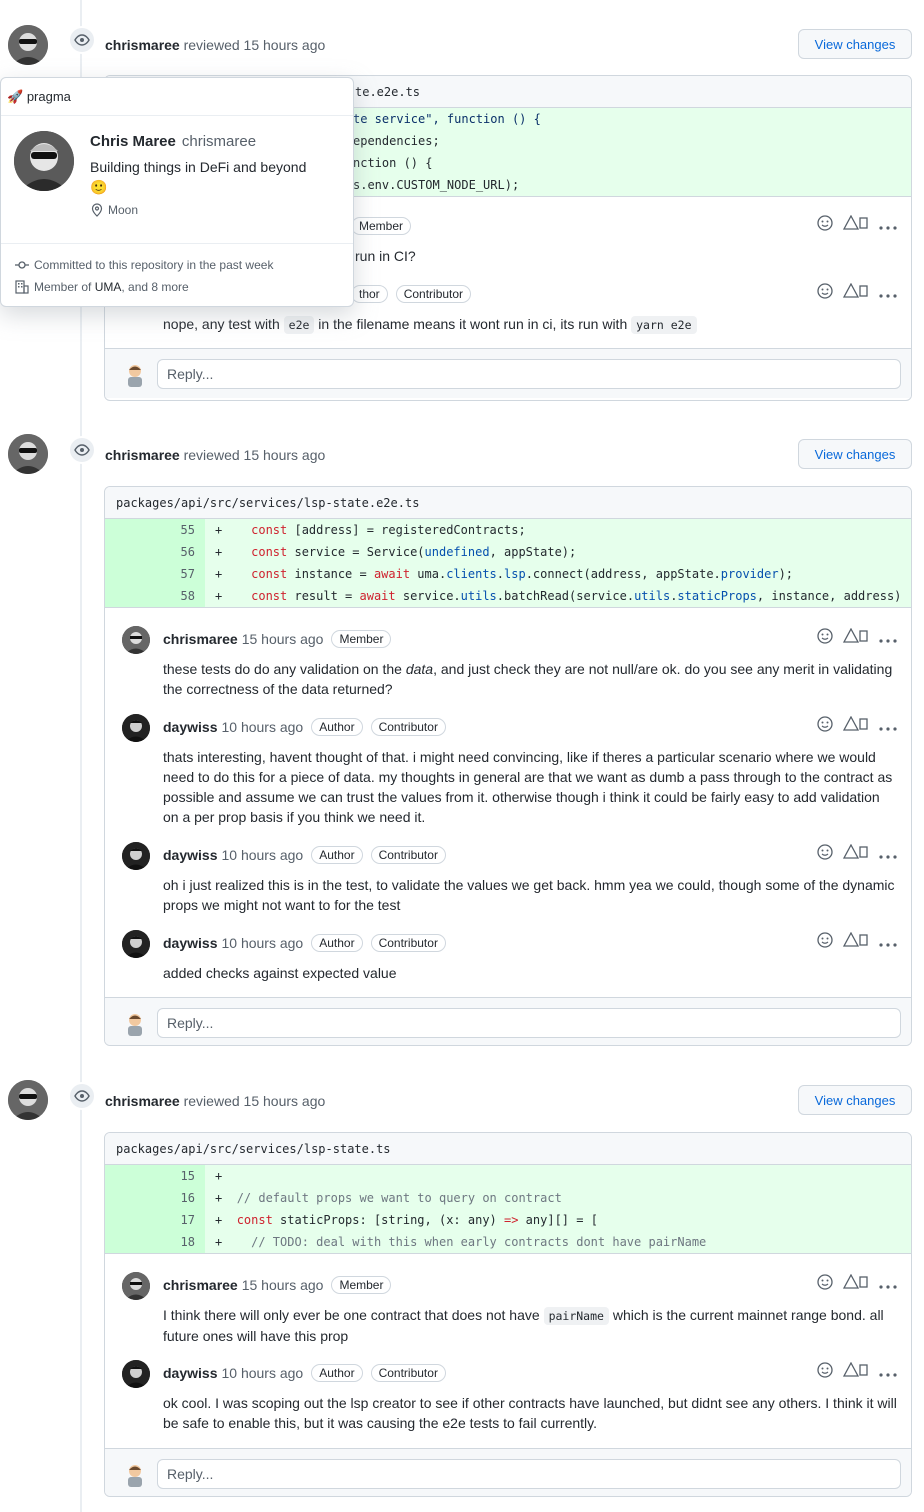 Image resolution: width=924 pixels, height=1512 pixels. I want to click on inline-code: pairName, so click(576, 1316).